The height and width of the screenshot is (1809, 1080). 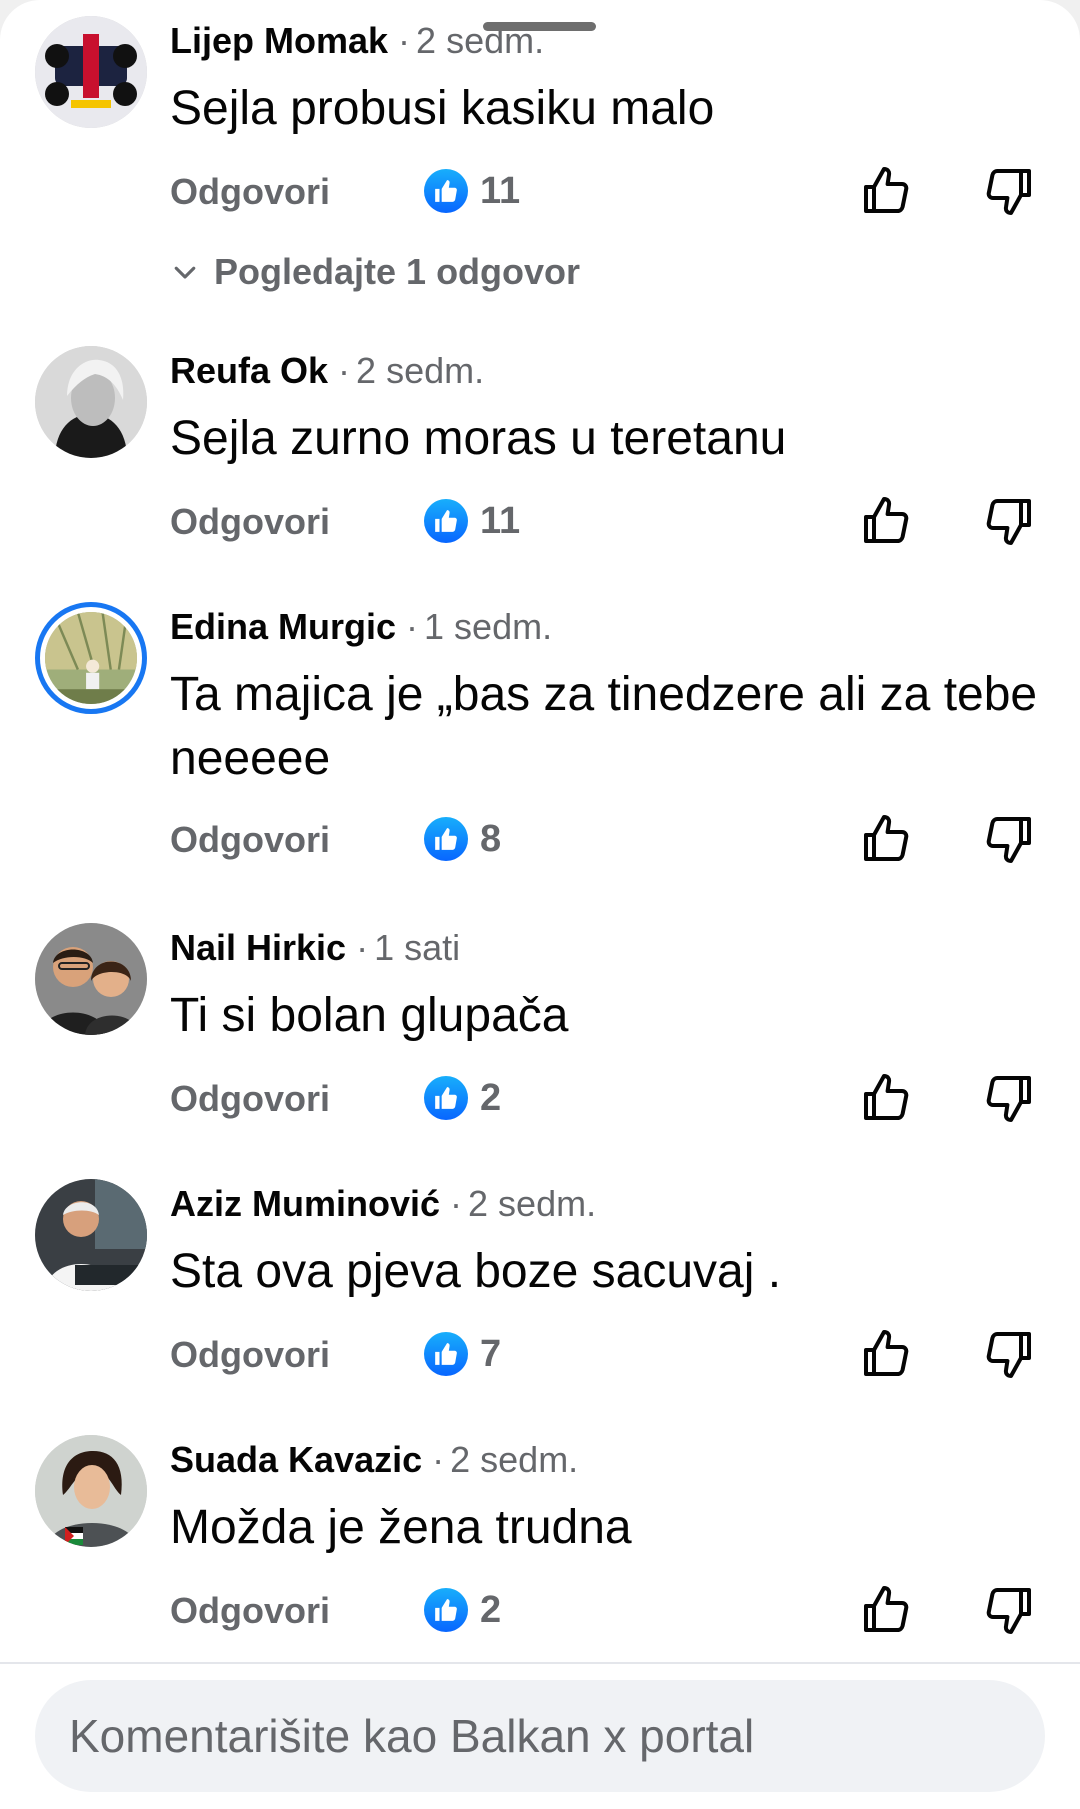 I want to click on like-count: 7, so click(x=491, y=1353).